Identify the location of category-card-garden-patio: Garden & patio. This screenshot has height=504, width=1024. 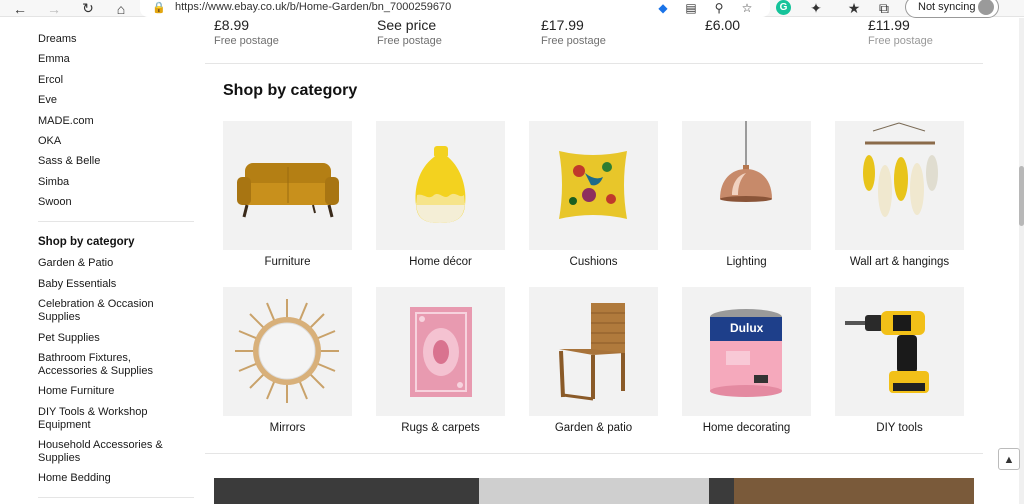
(593, 360).